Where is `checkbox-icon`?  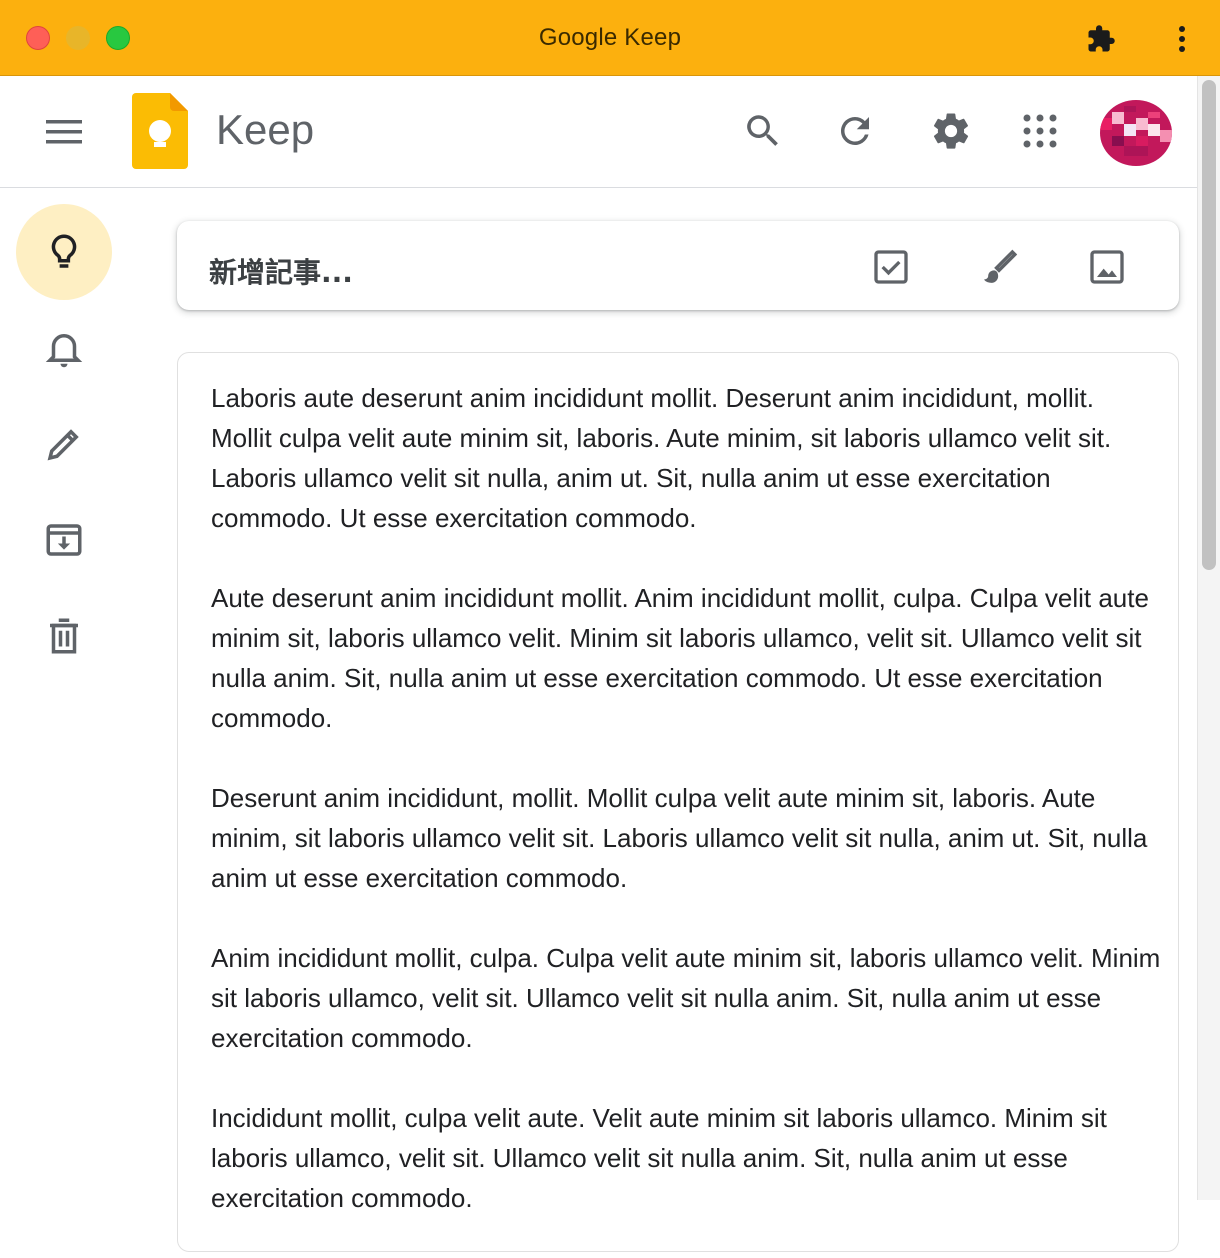
checkbox-icon is located at coordinates (891, 267).